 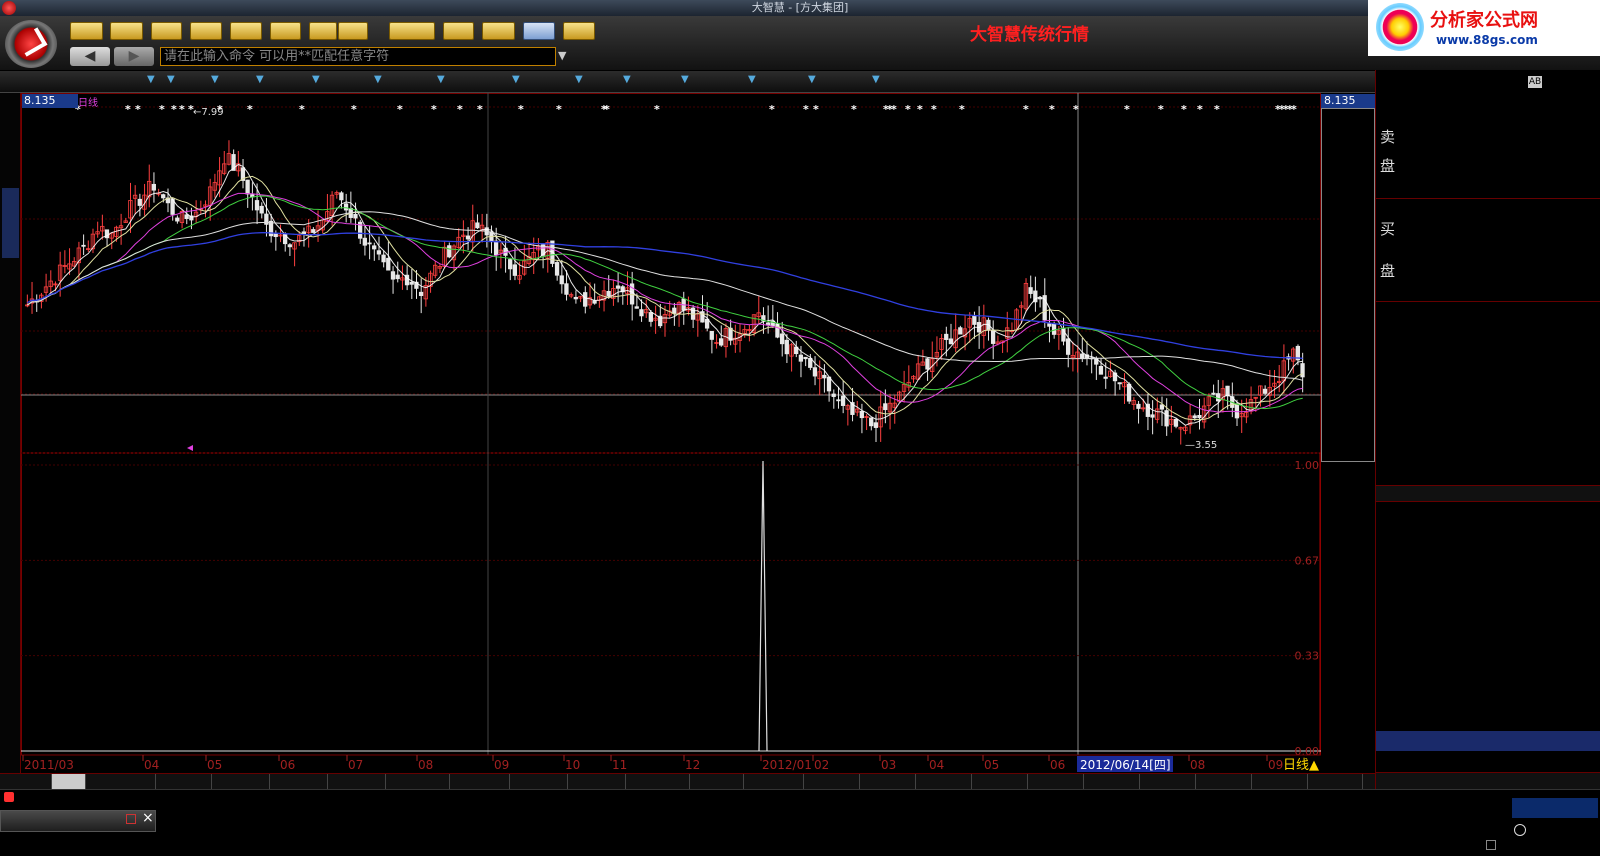 I want to click on forward-button: ▶, so click(x=134, y=56).